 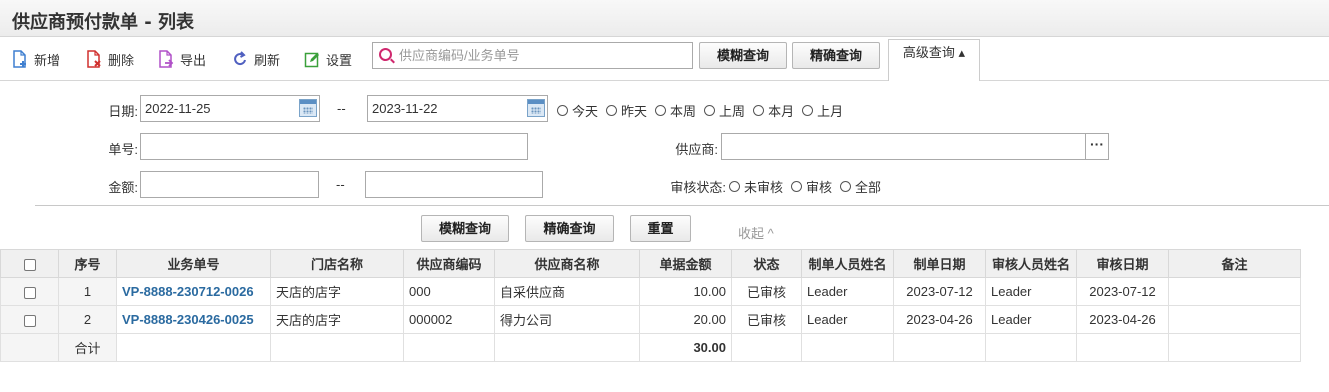 I want to click on refresh-button: 刷新, so click(x=256, y=59).